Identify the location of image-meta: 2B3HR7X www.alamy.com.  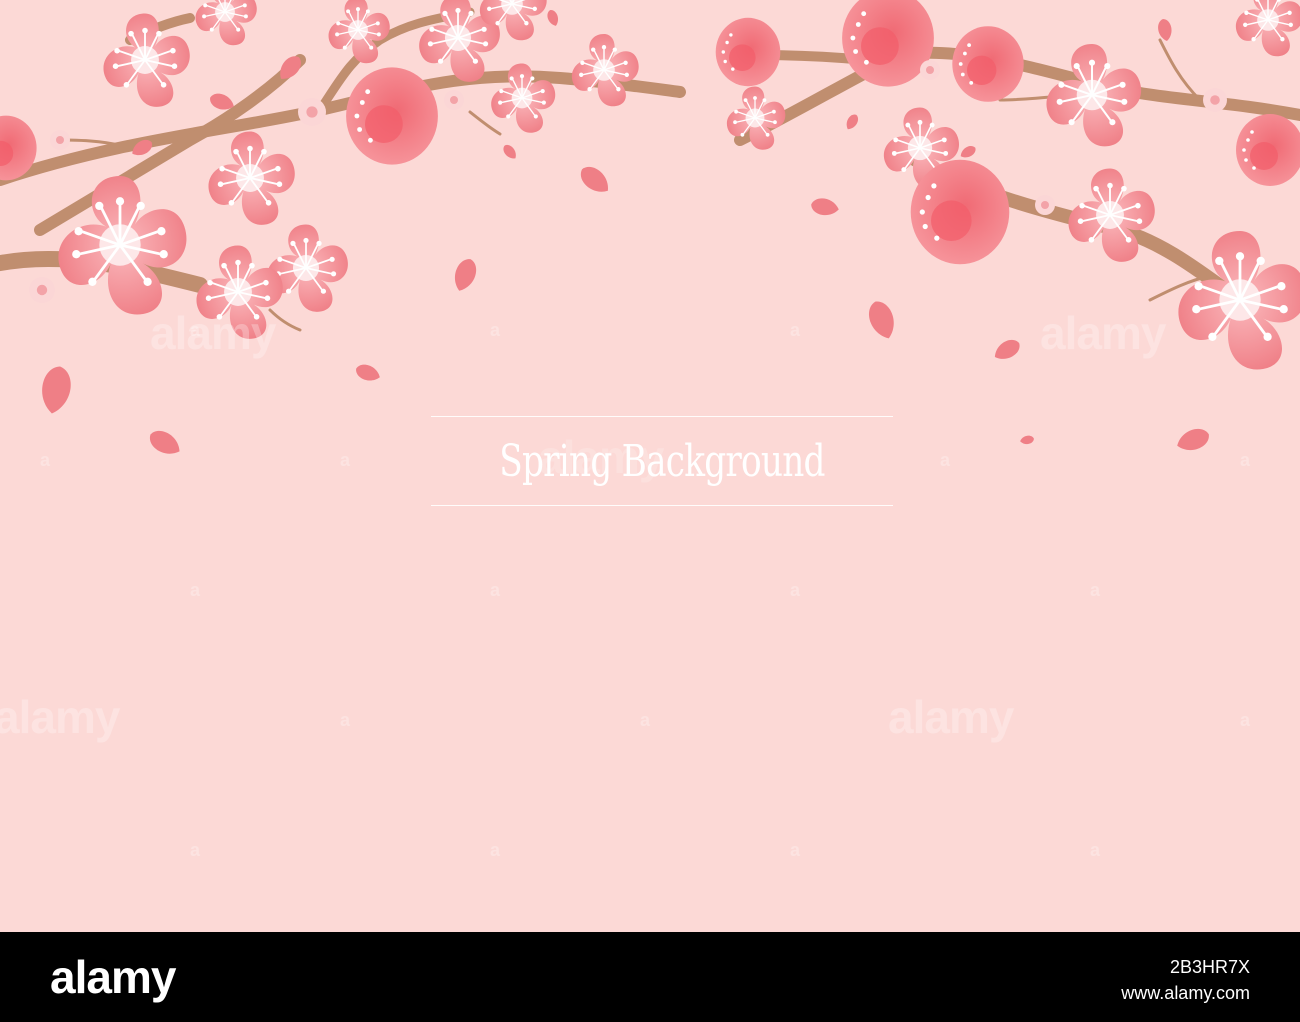
(1185, 980).